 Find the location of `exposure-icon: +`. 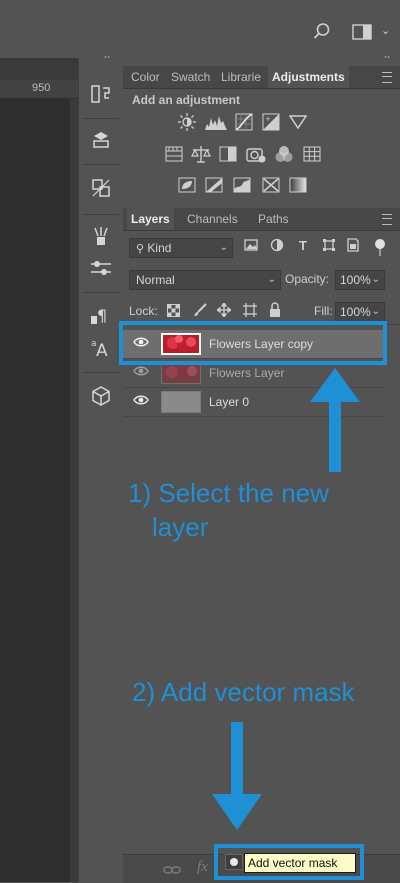

exposure-icon: + is located at coordinates (271, 122).